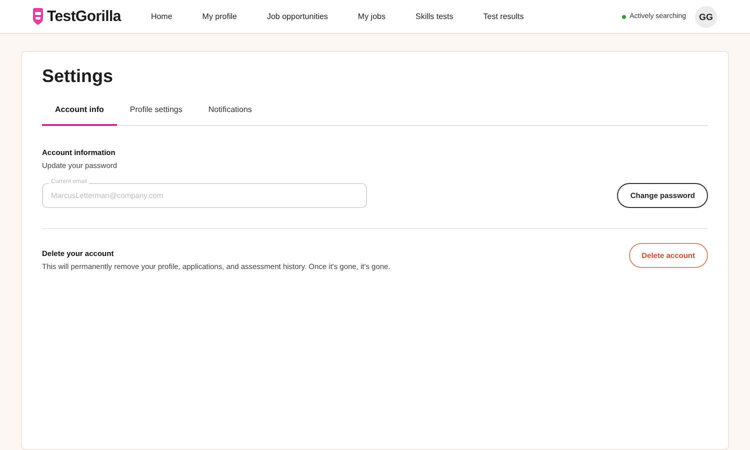  What do you see at coordinates (78, 76) in the screenshot?
I see `page-title: Settings` at bounding box center [78, 76].